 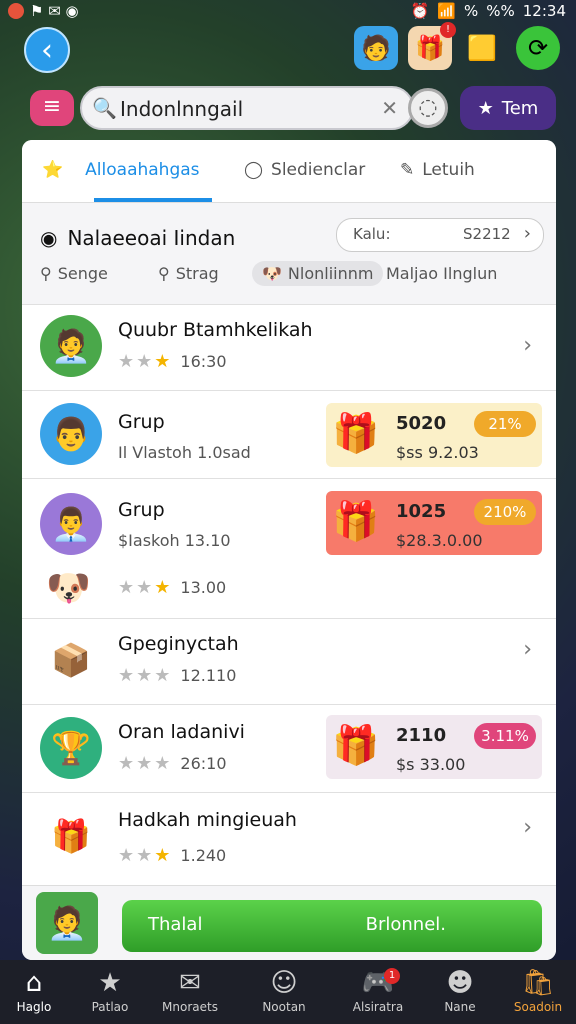 I want to click on menu-button: ≡, so click(x=52, y=108).